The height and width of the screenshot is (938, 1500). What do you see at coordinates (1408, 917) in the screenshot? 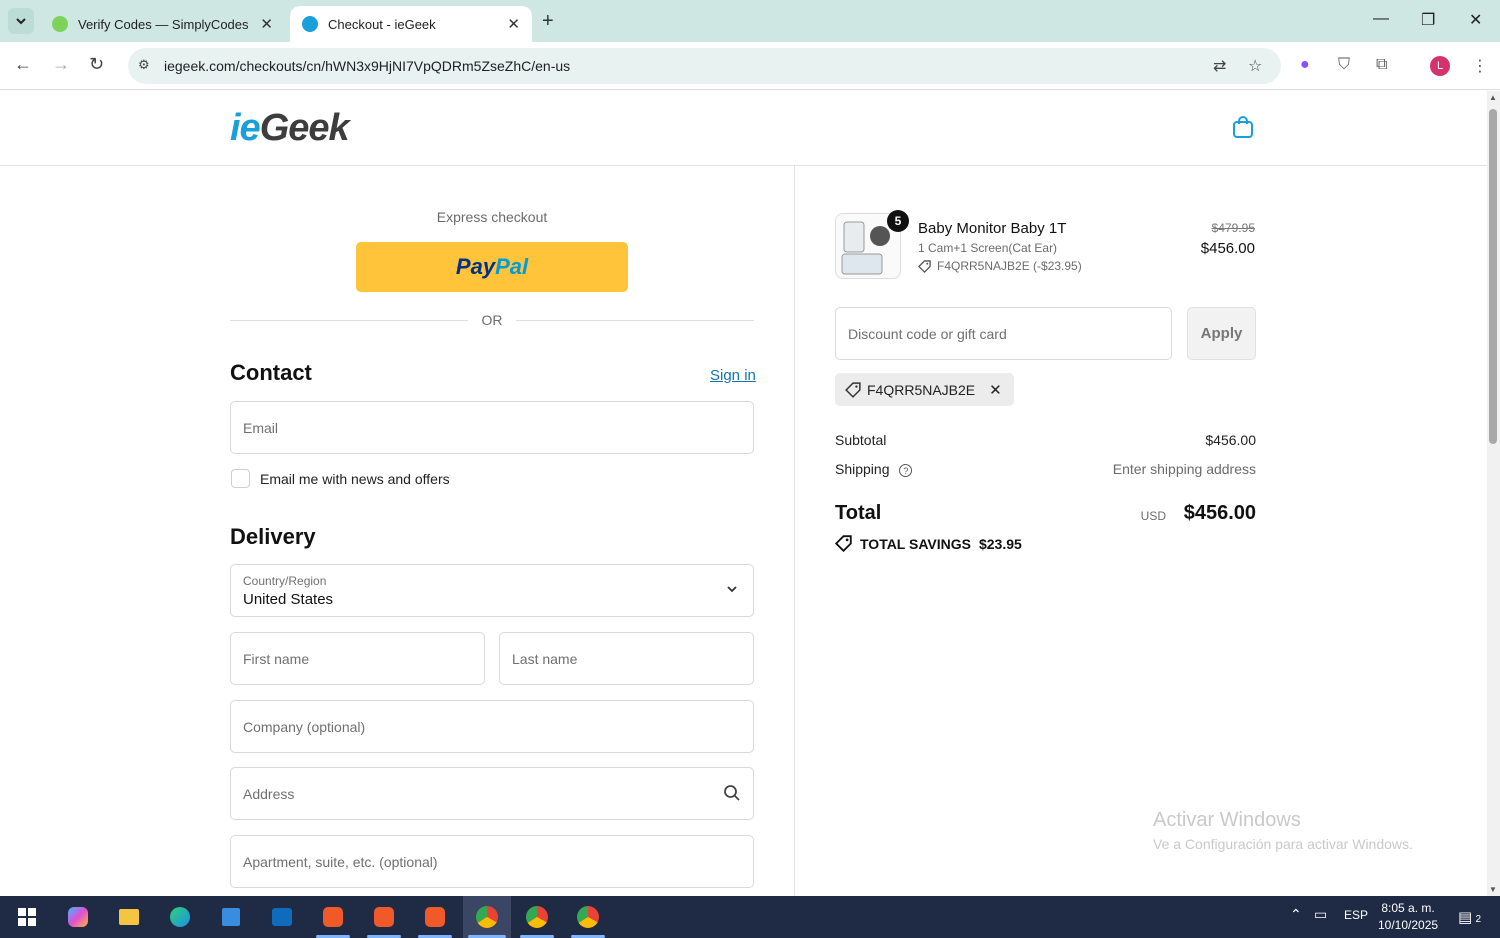
I see `system-clock: 8:05 a. m. 10/10/2025` at bounding box center [1408, 917].